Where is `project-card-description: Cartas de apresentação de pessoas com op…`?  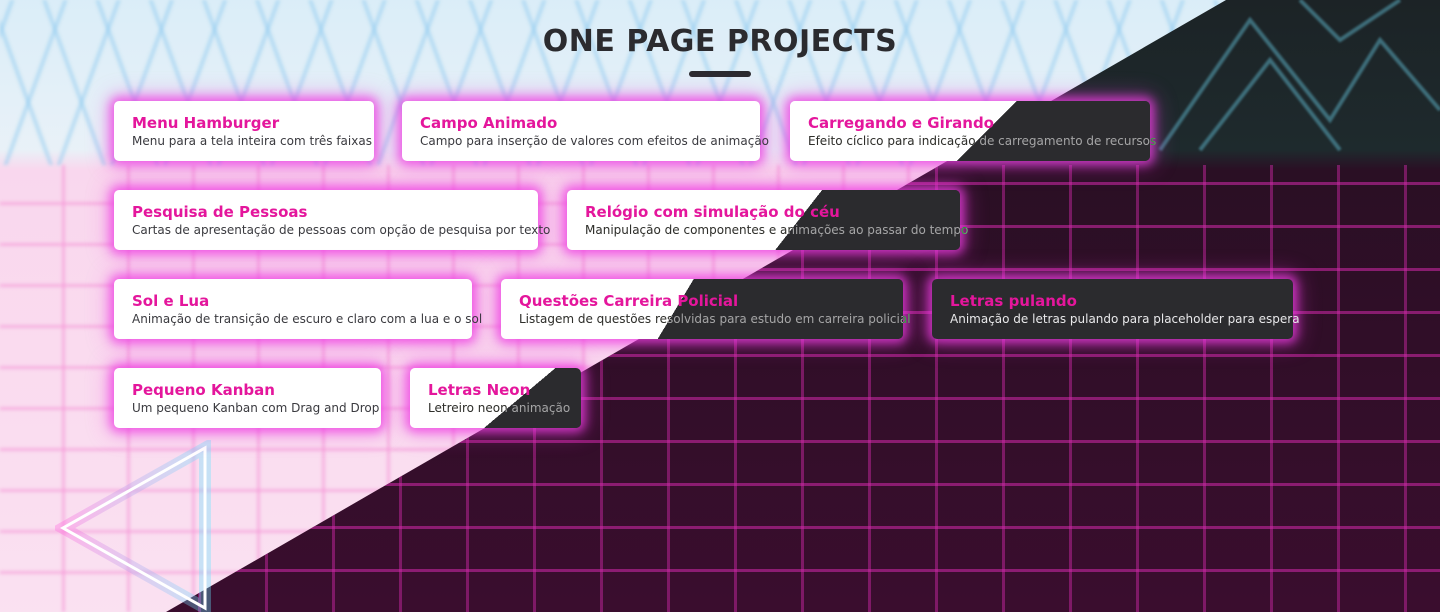 project-card-description: Cartas de apresentação de pessoas com op… is located at coordinates (341, 230).